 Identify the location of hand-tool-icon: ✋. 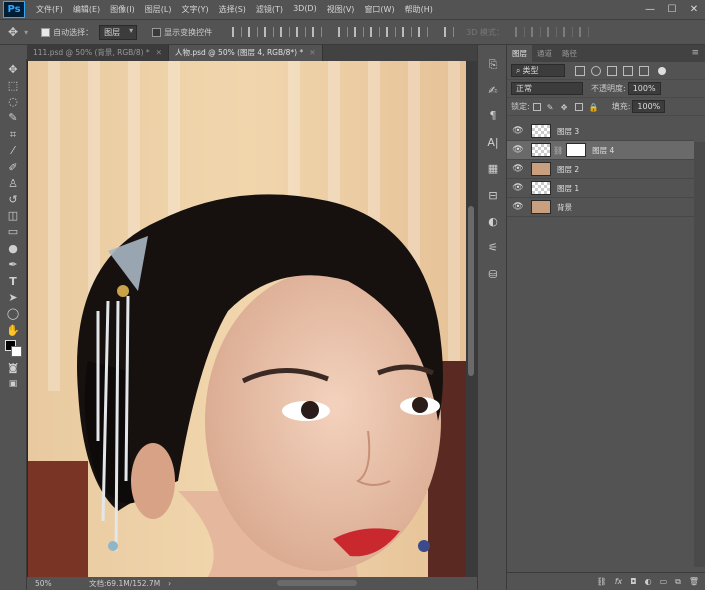
(13, 331).